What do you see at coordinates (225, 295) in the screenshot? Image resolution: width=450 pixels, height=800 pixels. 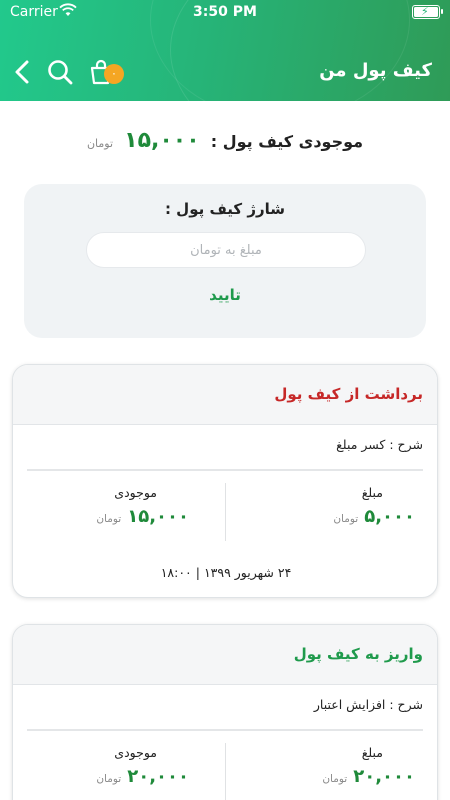 I see `confirm-button: تایید` at bounding box center [225, 295].